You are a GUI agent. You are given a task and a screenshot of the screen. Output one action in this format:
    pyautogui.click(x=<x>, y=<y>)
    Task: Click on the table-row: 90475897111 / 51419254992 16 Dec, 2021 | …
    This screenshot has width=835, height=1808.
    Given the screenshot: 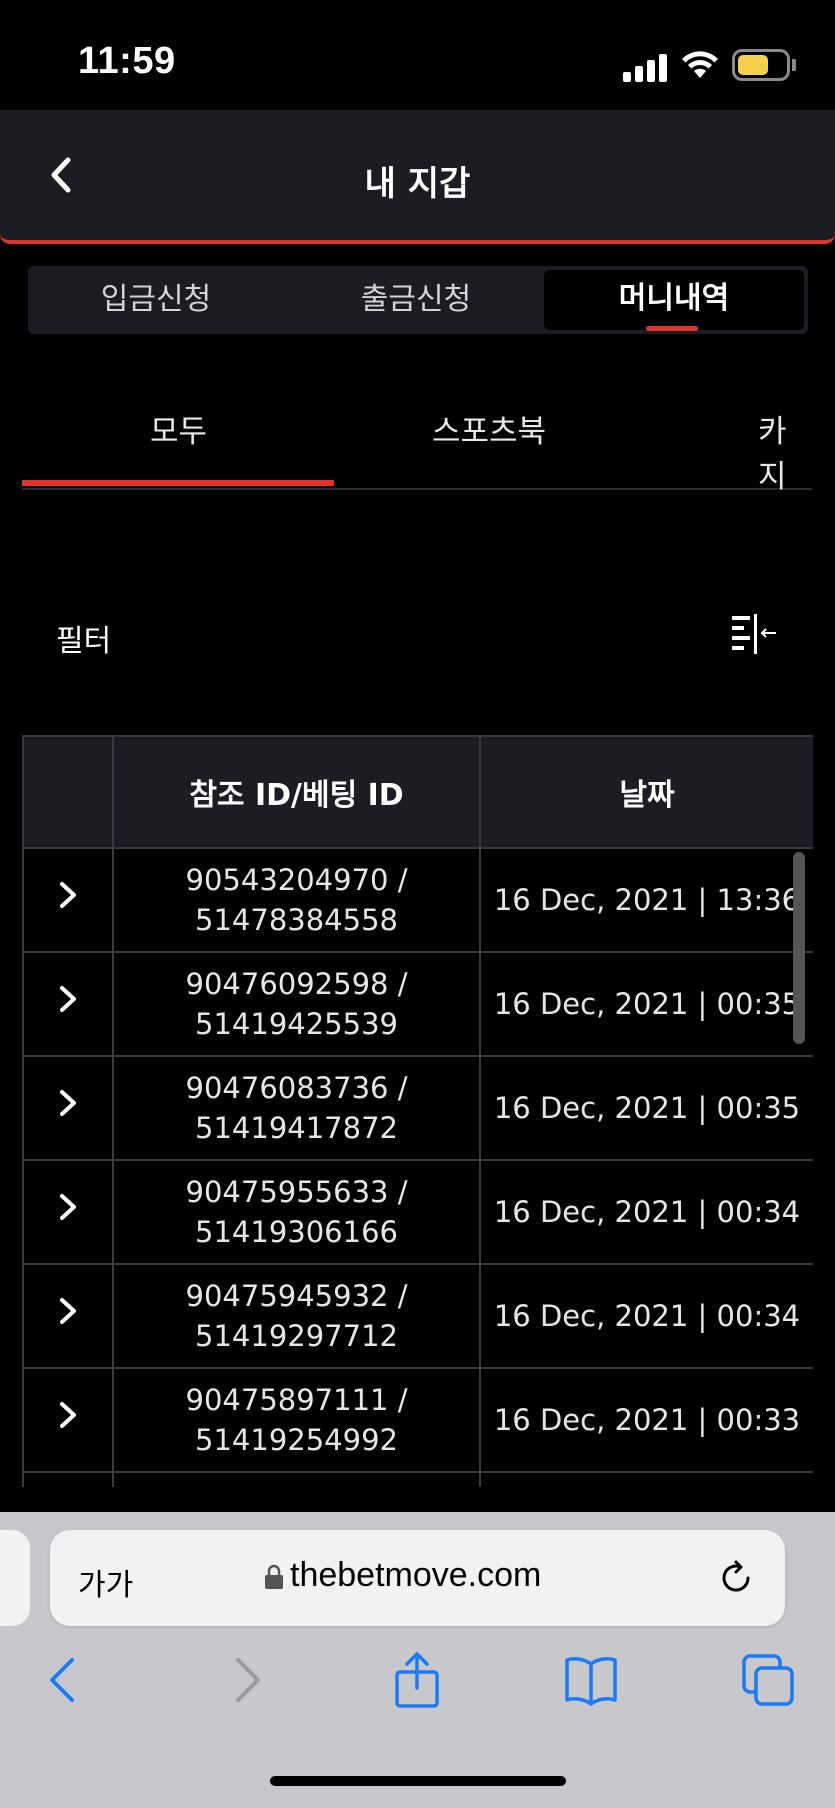 What is the action you would take?
    pyautogui.click(x=417, y=1420)
    